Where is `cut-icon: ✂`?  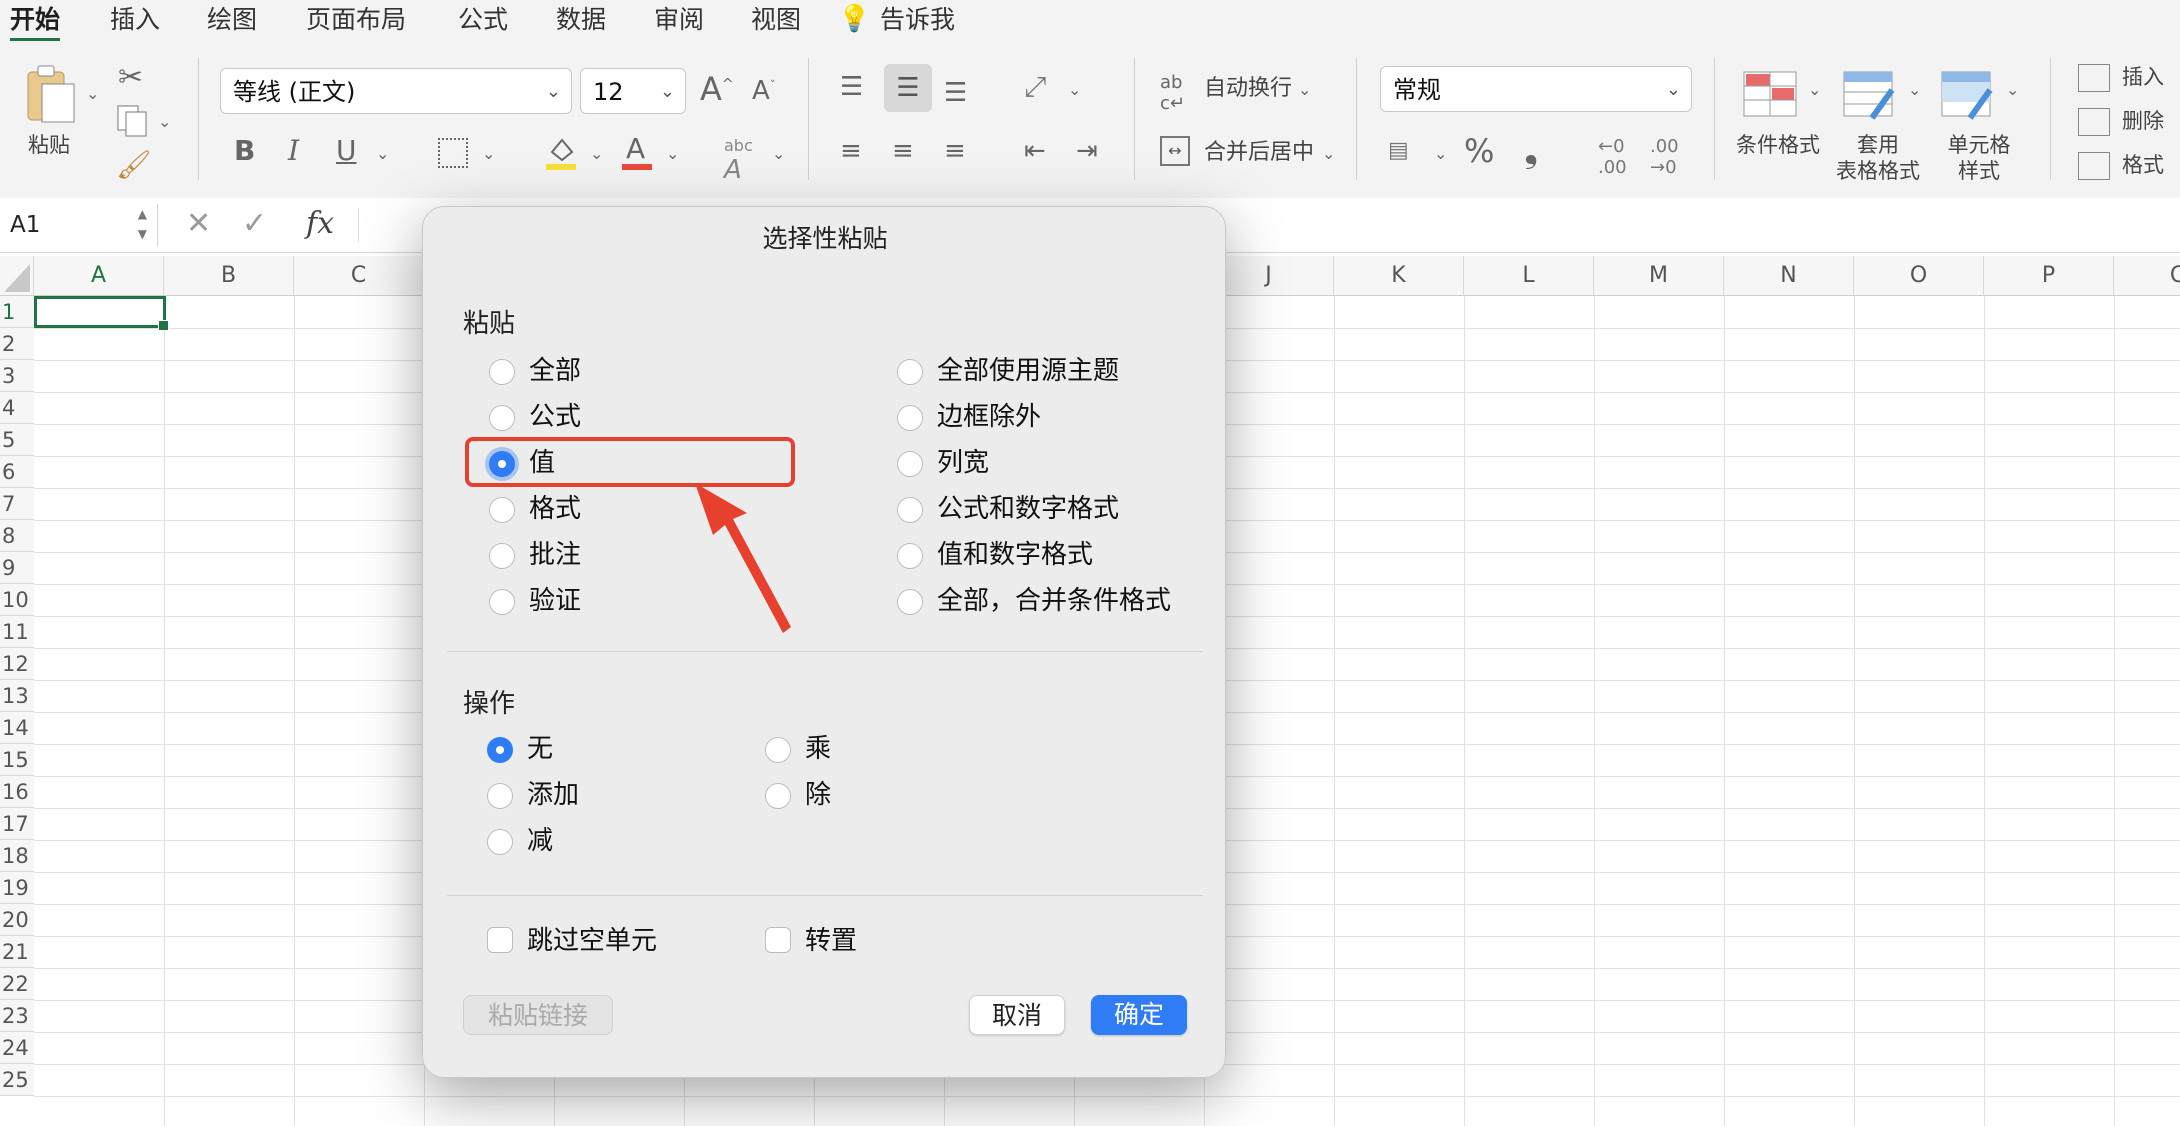 cut-icon: ✂ is located at coordinates (130, 77).